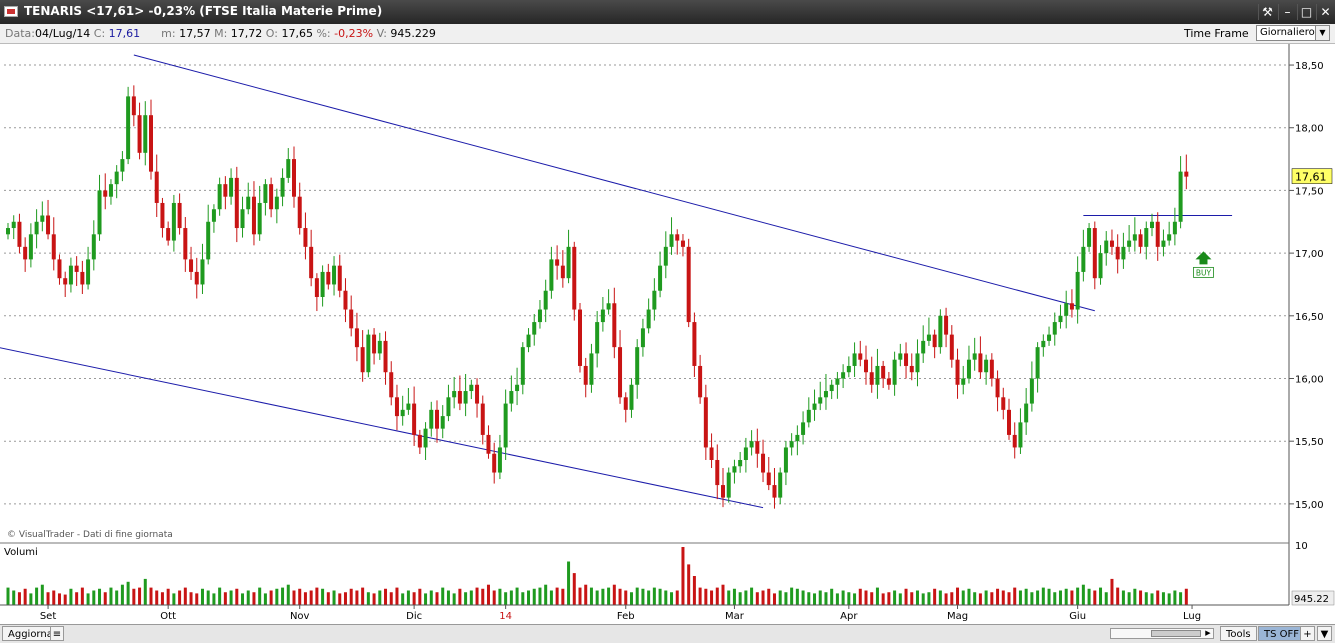 The width and height of the screenshot is (1335, 643). I want to click on volume-value: 945.229, so click(413, 33).